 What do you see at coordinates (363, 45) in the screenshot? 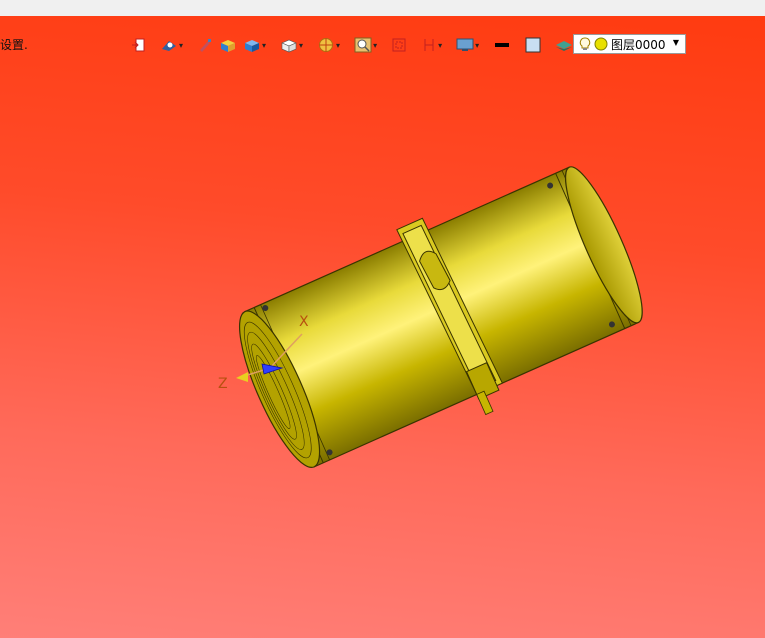
I see `zoom-icon` at bounding box center [363, 45].